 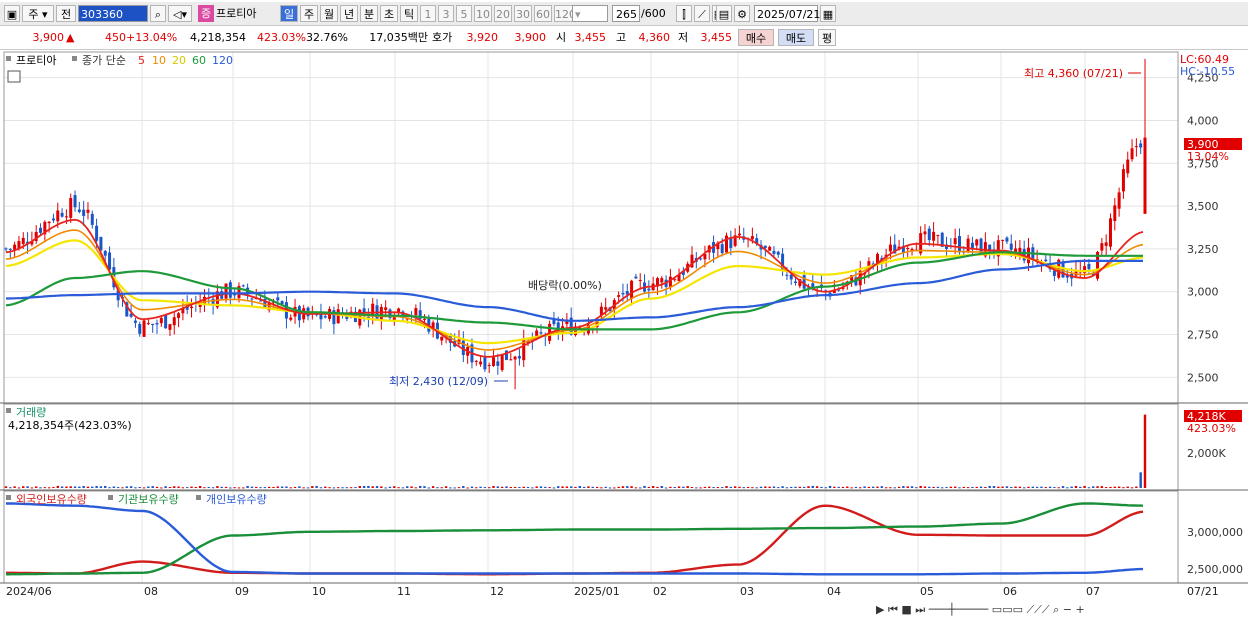 I want to click on zoom-slider: ───┼─────, so click(x=959, y=609).